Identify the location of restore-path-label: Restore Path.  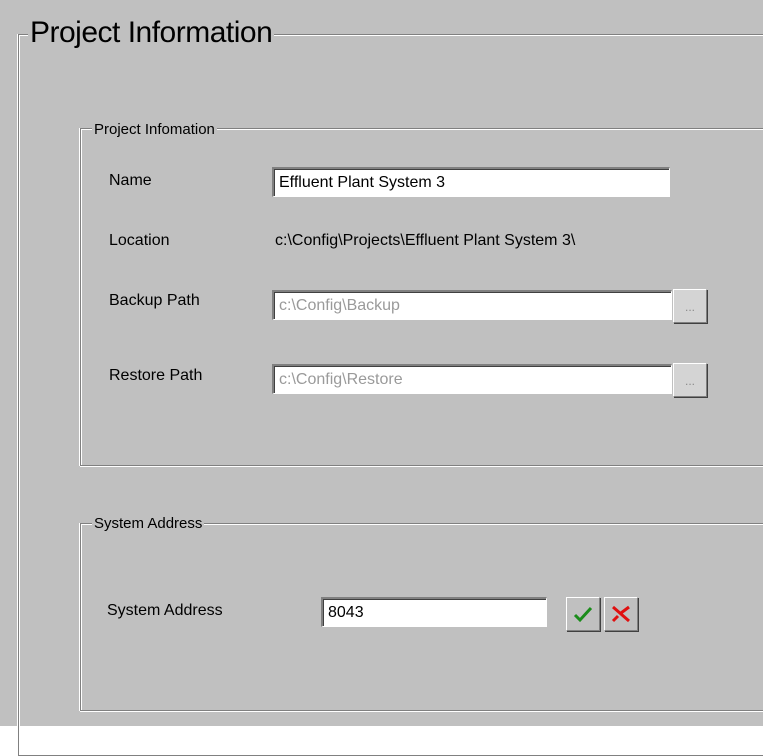
(156, 375).